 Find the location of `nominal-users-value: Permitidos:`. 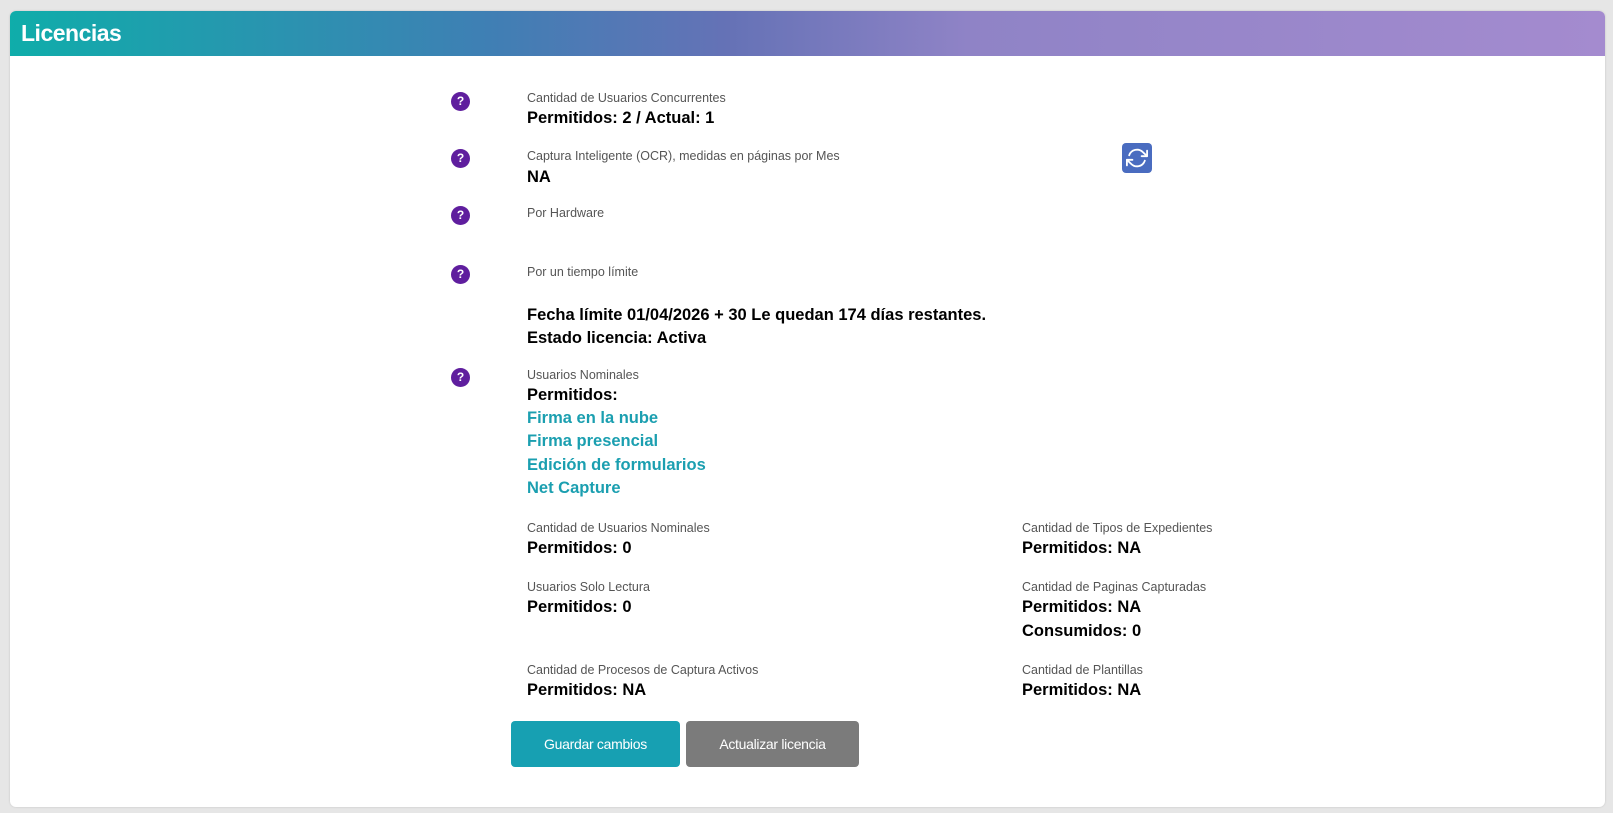

nominal-users-value: Permitidos: is located at coordinates (572, 395).